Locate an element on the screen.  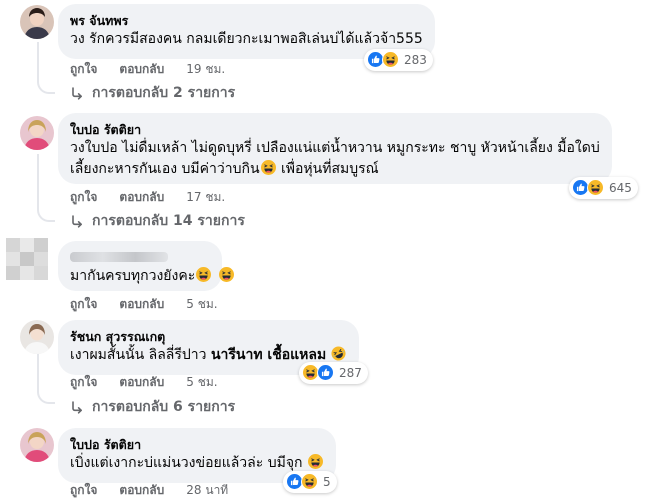
comment-text-fragment: เพื่อหุ่นที่สมบูรณ์ is located at coordinates (327, 169).